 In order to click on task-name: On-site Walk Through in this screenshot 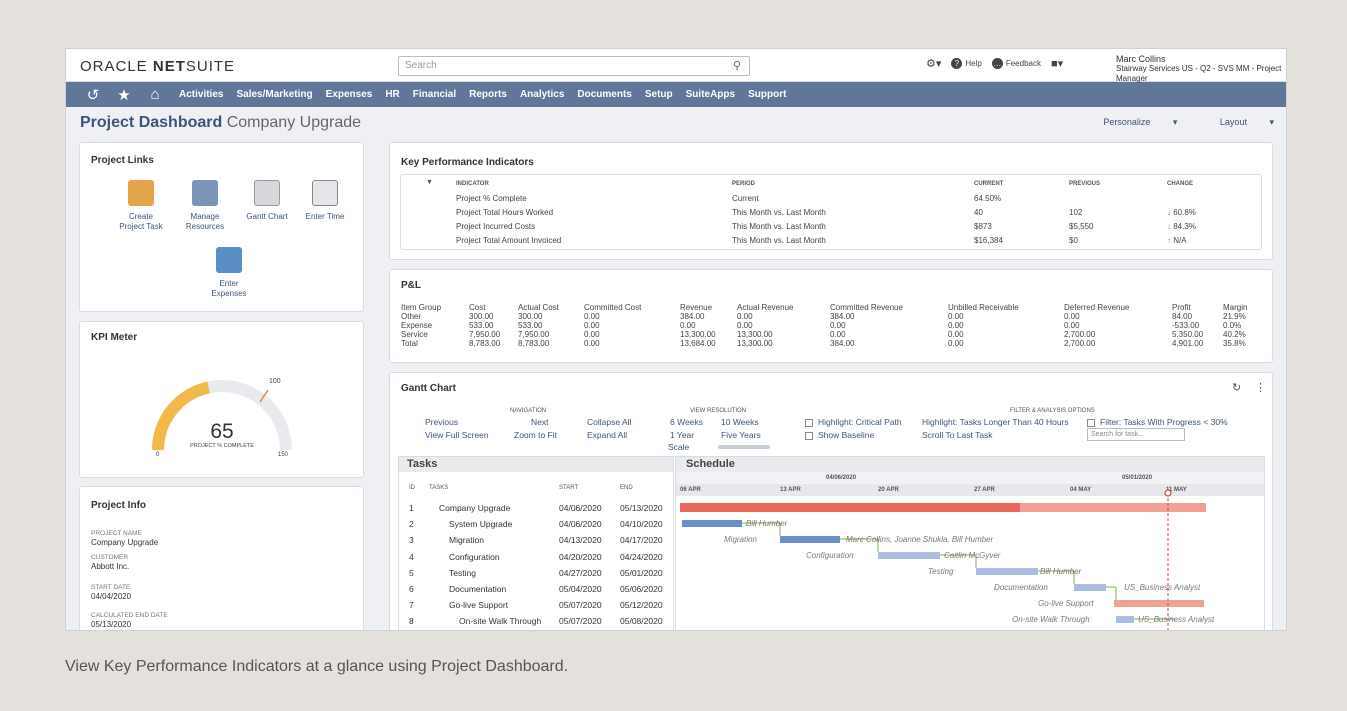, I will do `click(500, 621)`.